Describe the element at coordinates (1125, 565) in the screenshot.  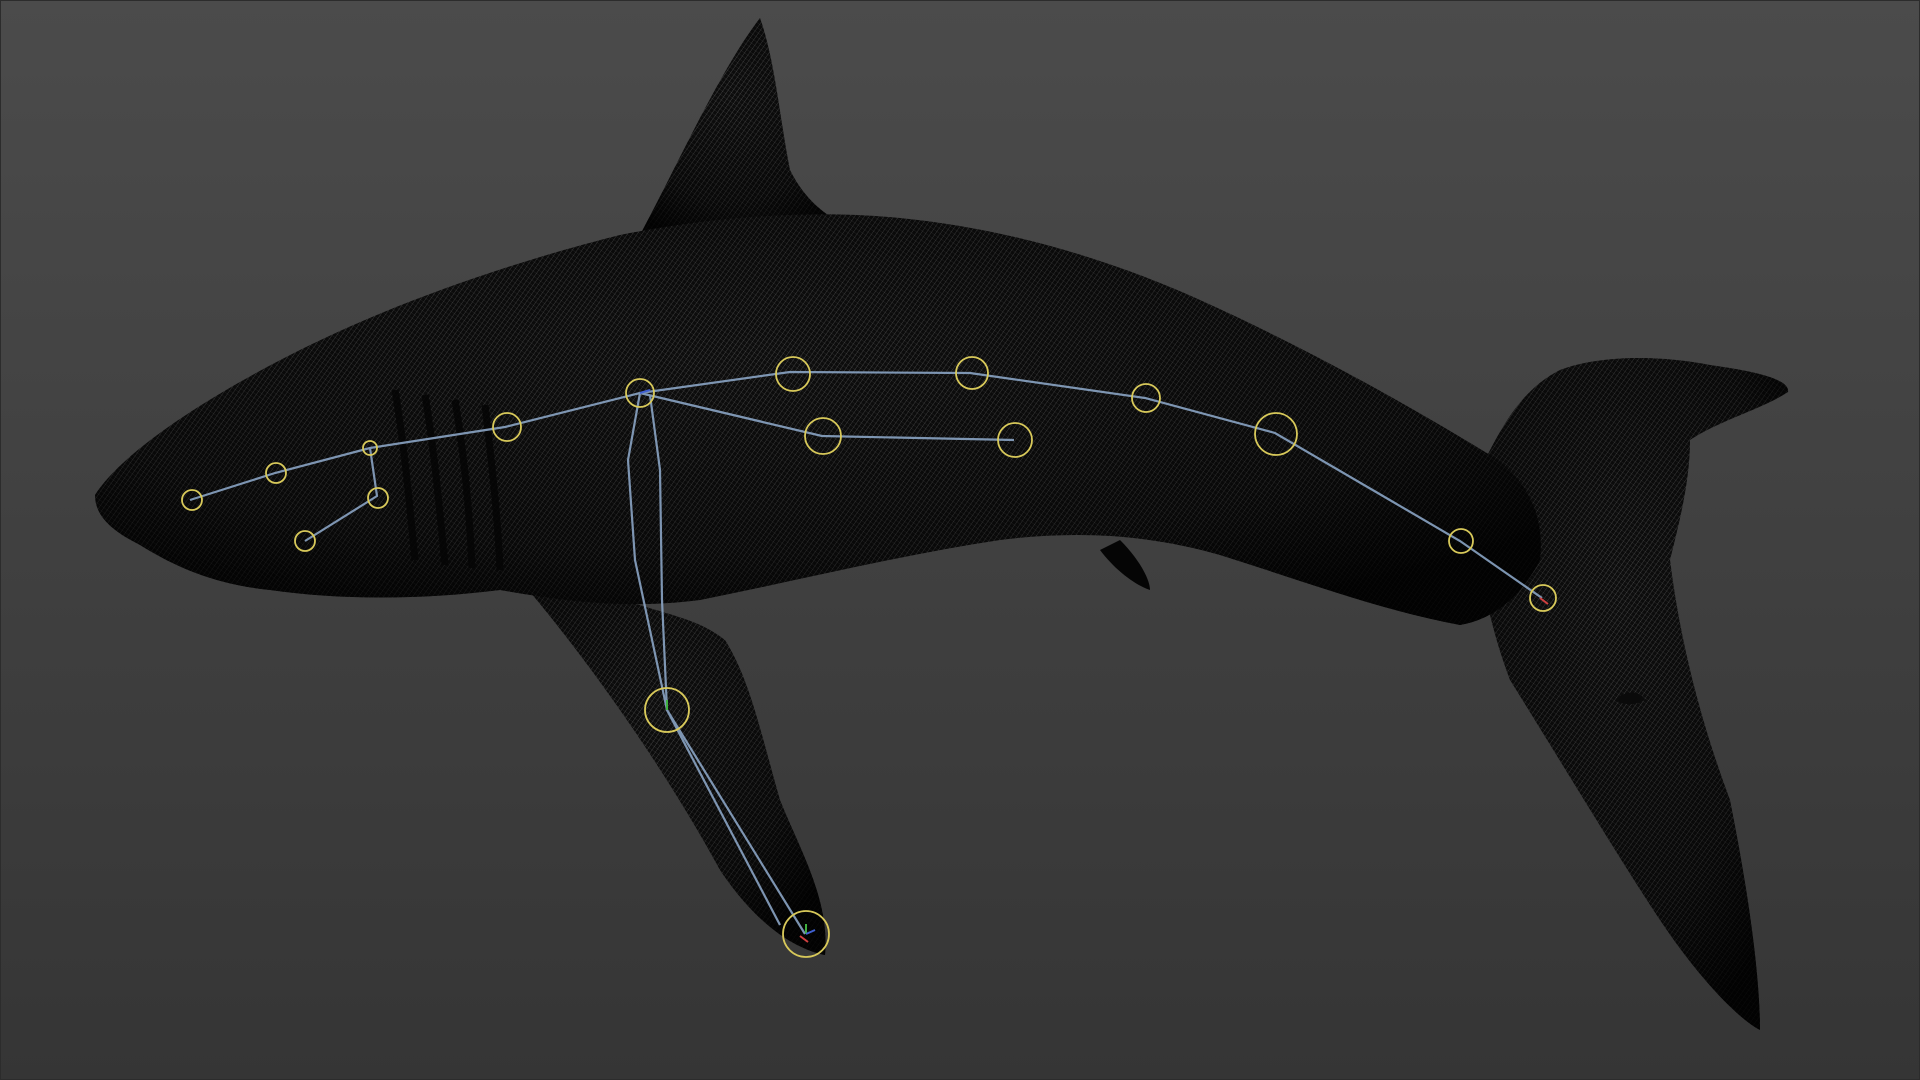
I see `pelvic-fin` at that location.